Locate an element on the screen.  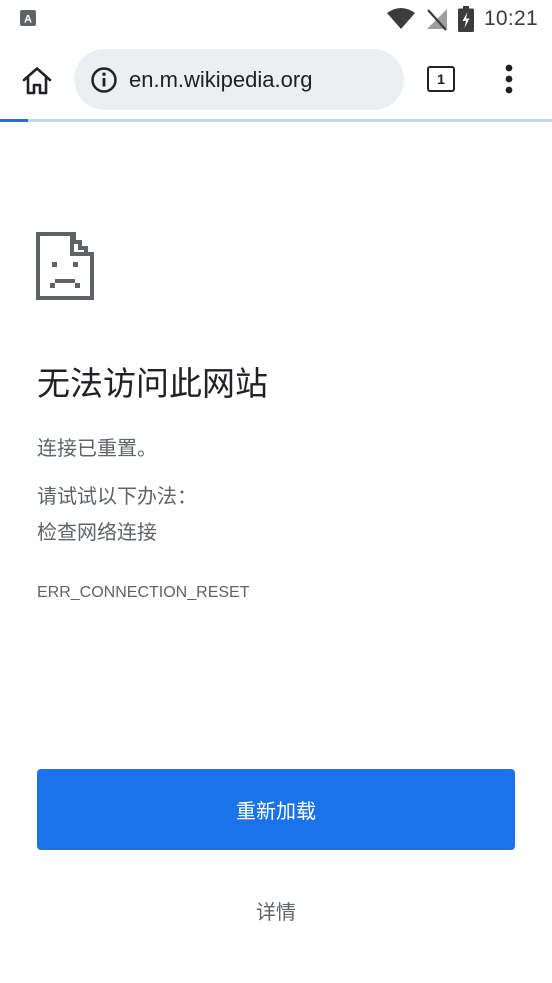
suggestion-item: 检查网络连接 is located at coordinates (97, 532).